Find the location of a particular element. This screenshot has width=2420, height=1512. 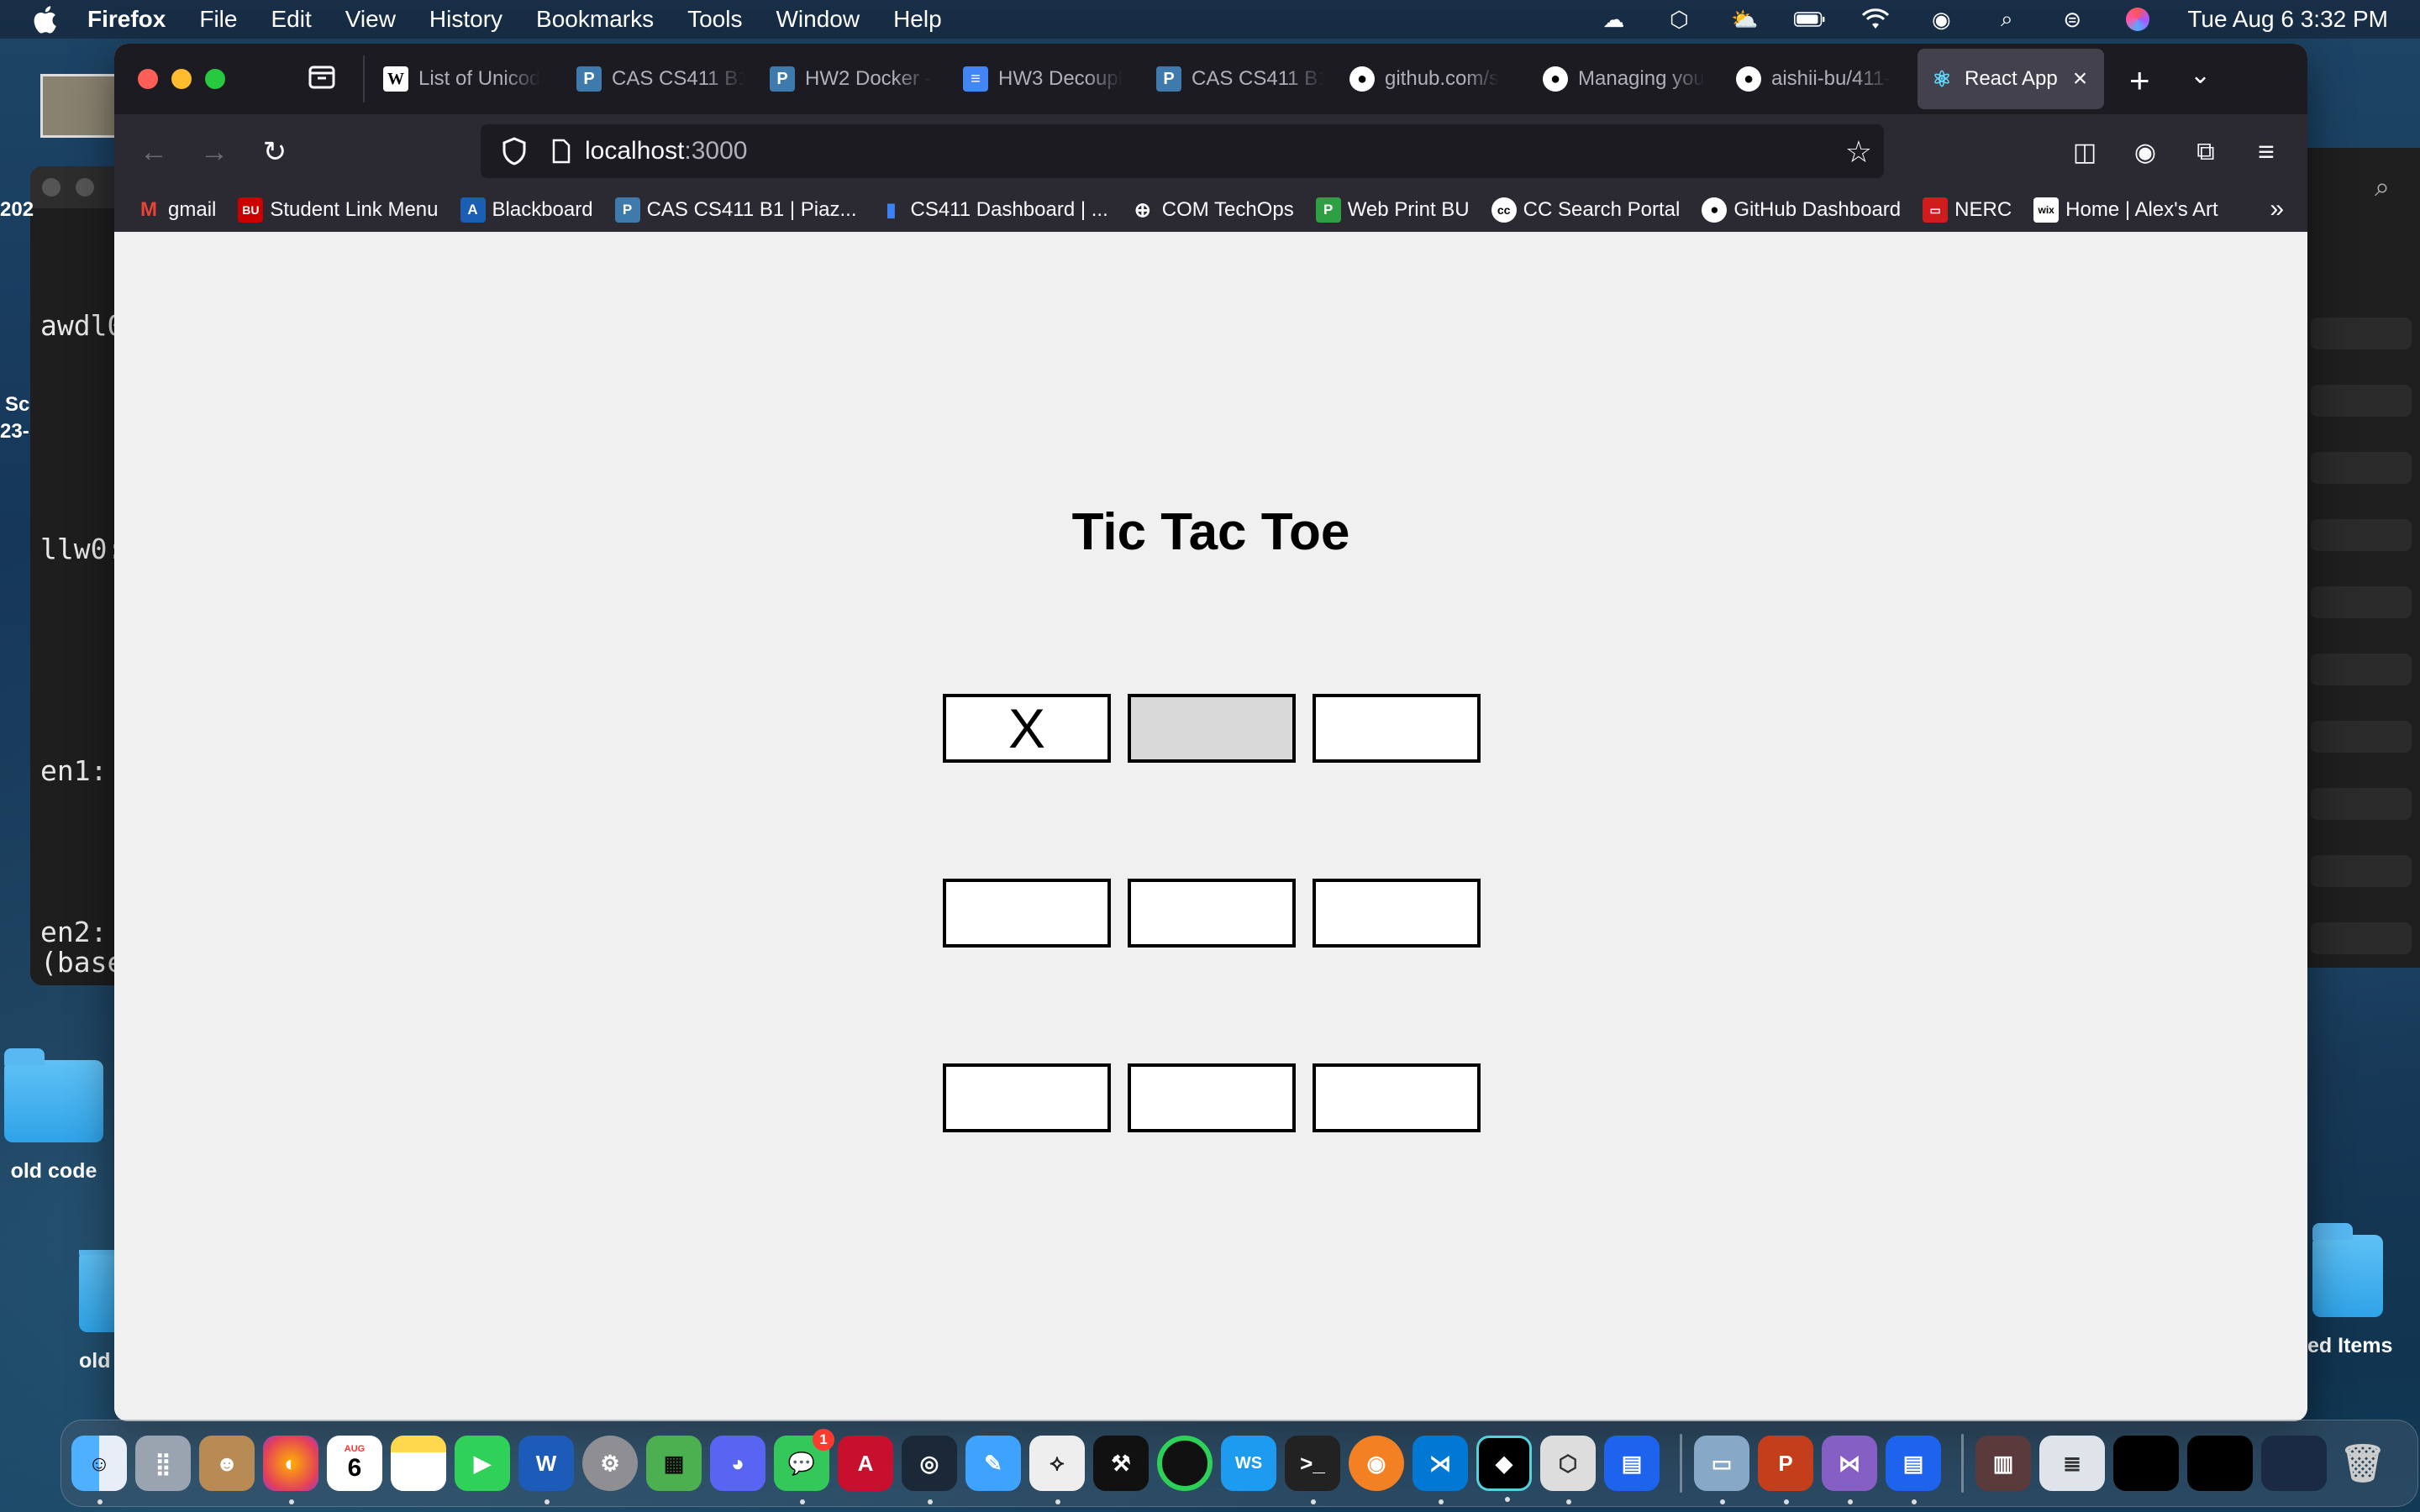

pencil-app-icon: ✎ is located at coordinates (993, 1463).